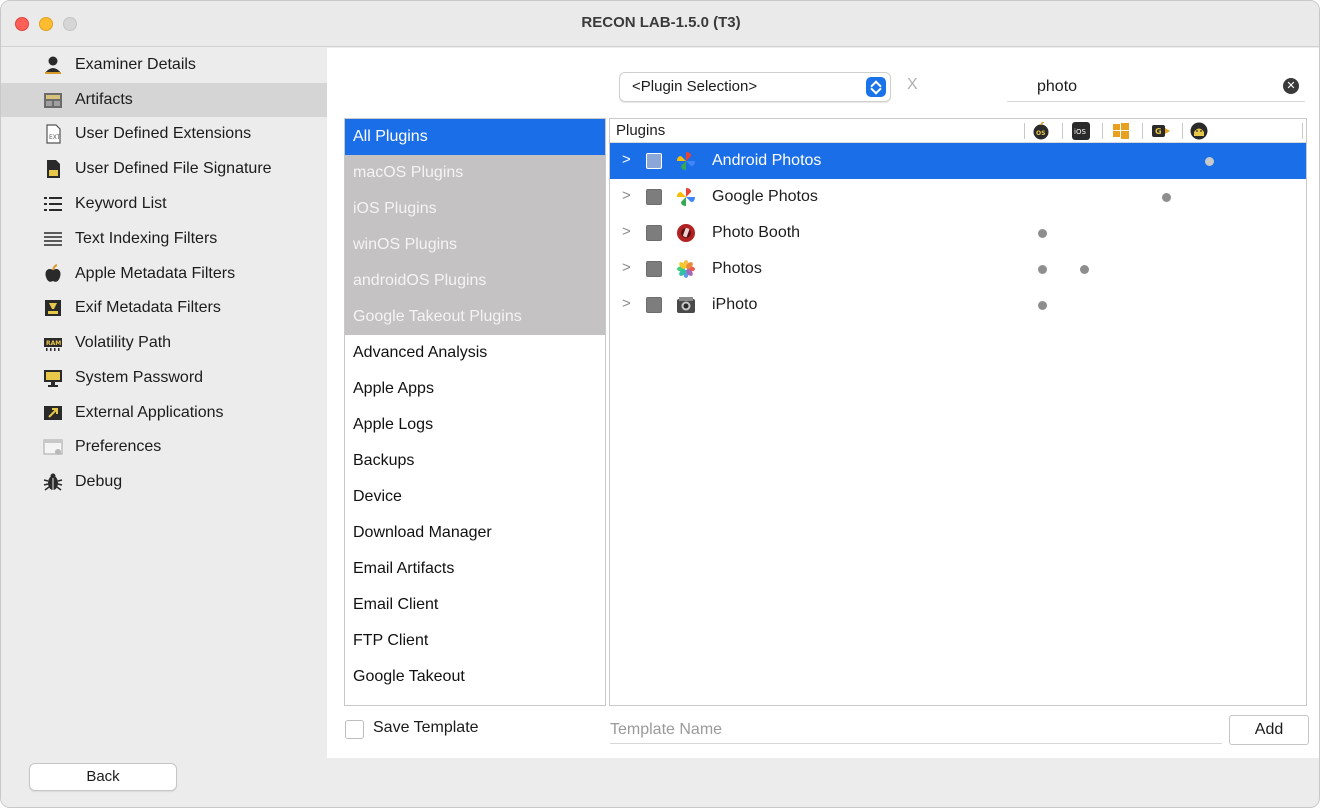 The width and height of the screenshot is (1320, 808). I want to click on ram-icon: RAM, so click(53, 343).